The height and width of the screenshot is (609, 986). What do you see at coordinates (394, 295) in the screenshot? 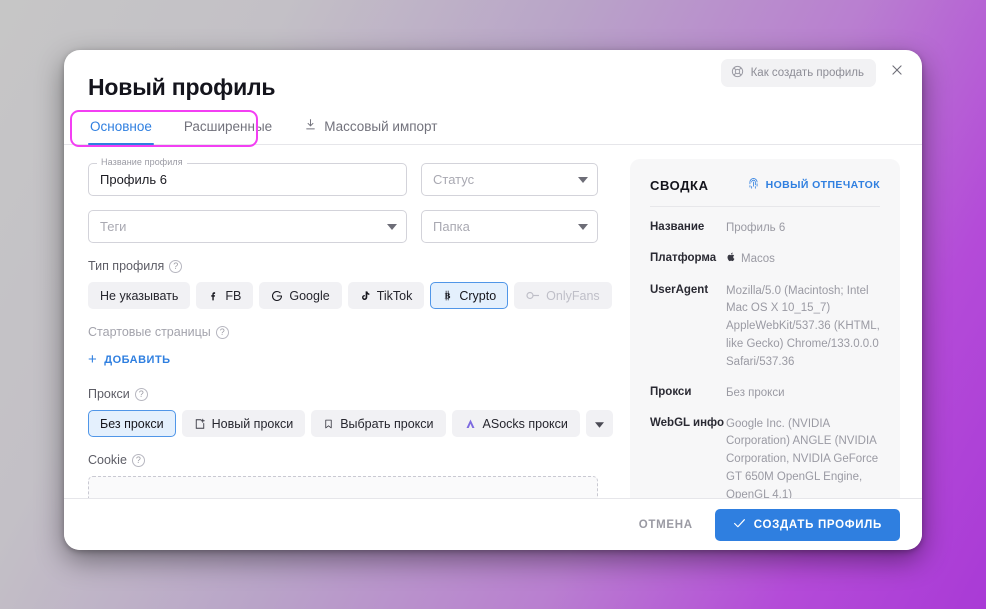
I see `profile-type-tiktok-label: TikTok` at bounding box center [394, 295].